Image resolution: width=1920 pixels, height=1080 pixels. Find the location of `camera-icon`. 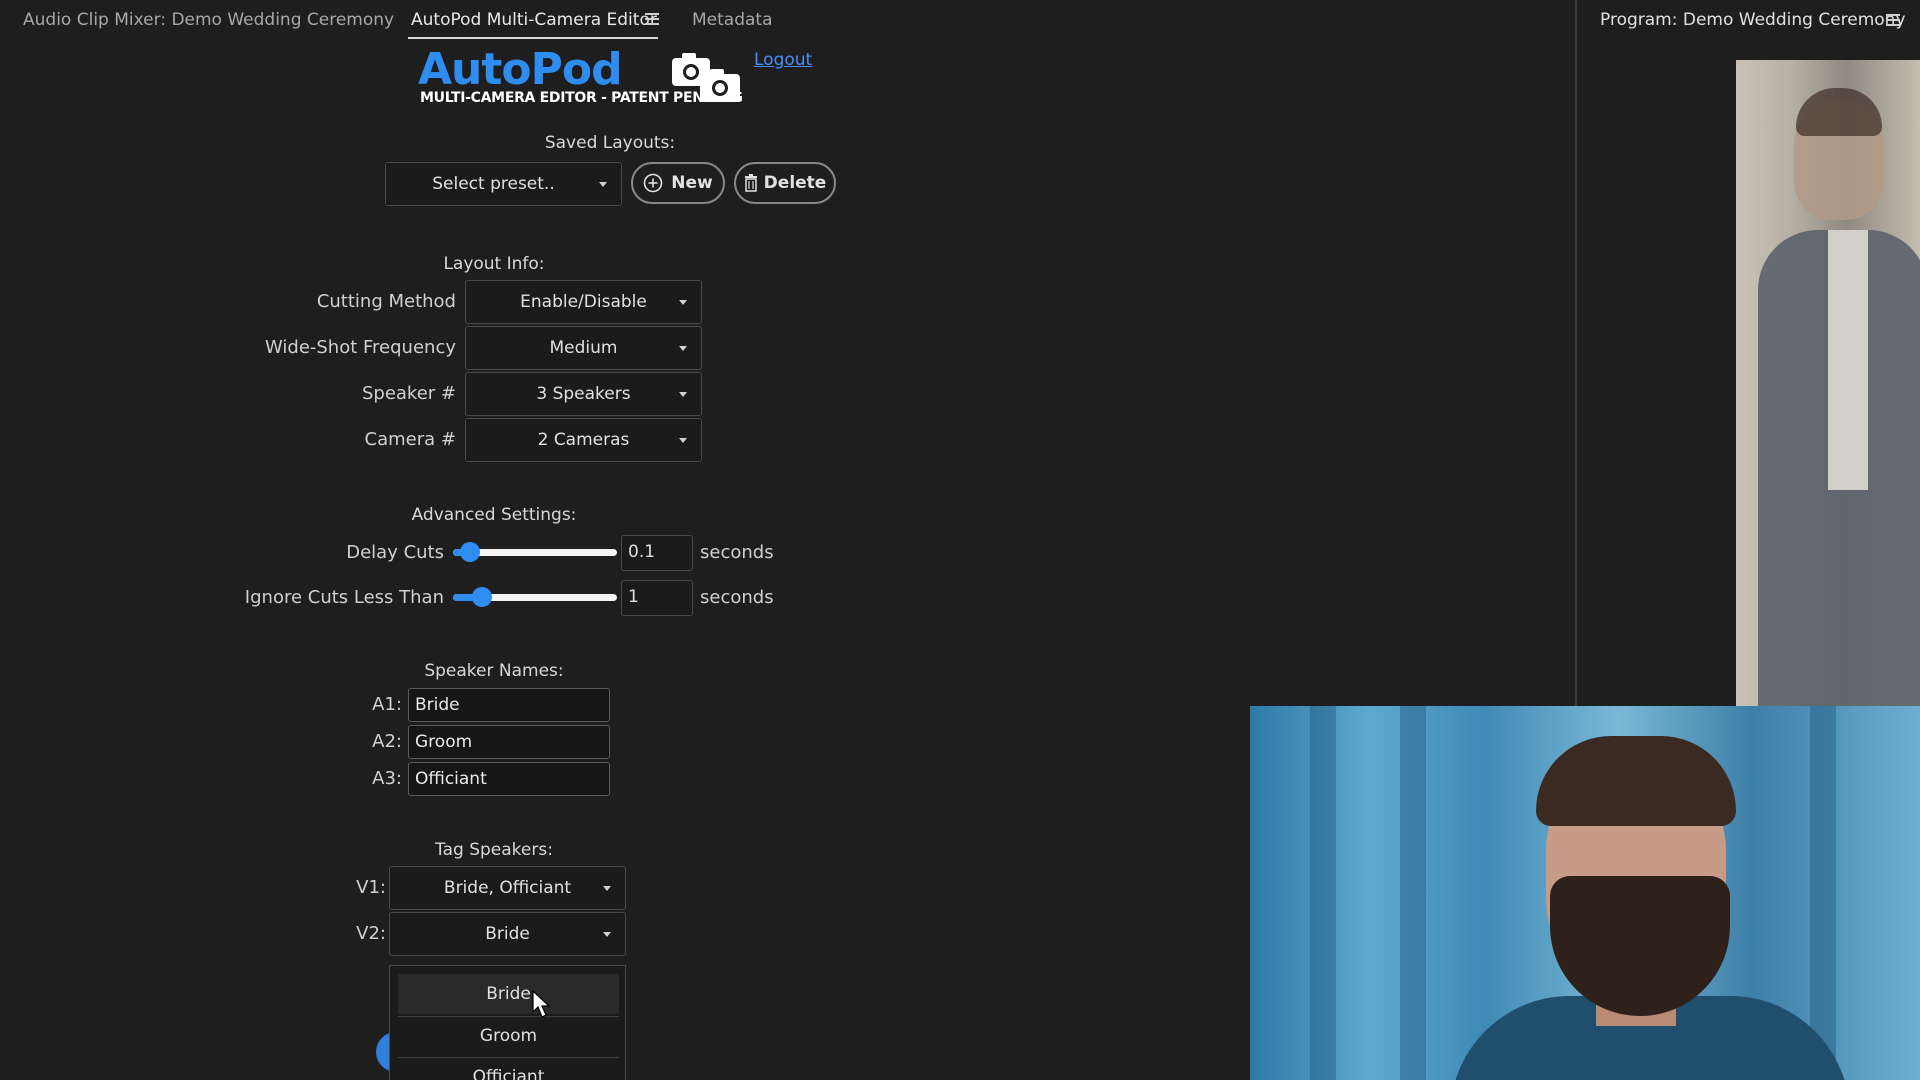

camera-icon is located at coordinates (706, 77).